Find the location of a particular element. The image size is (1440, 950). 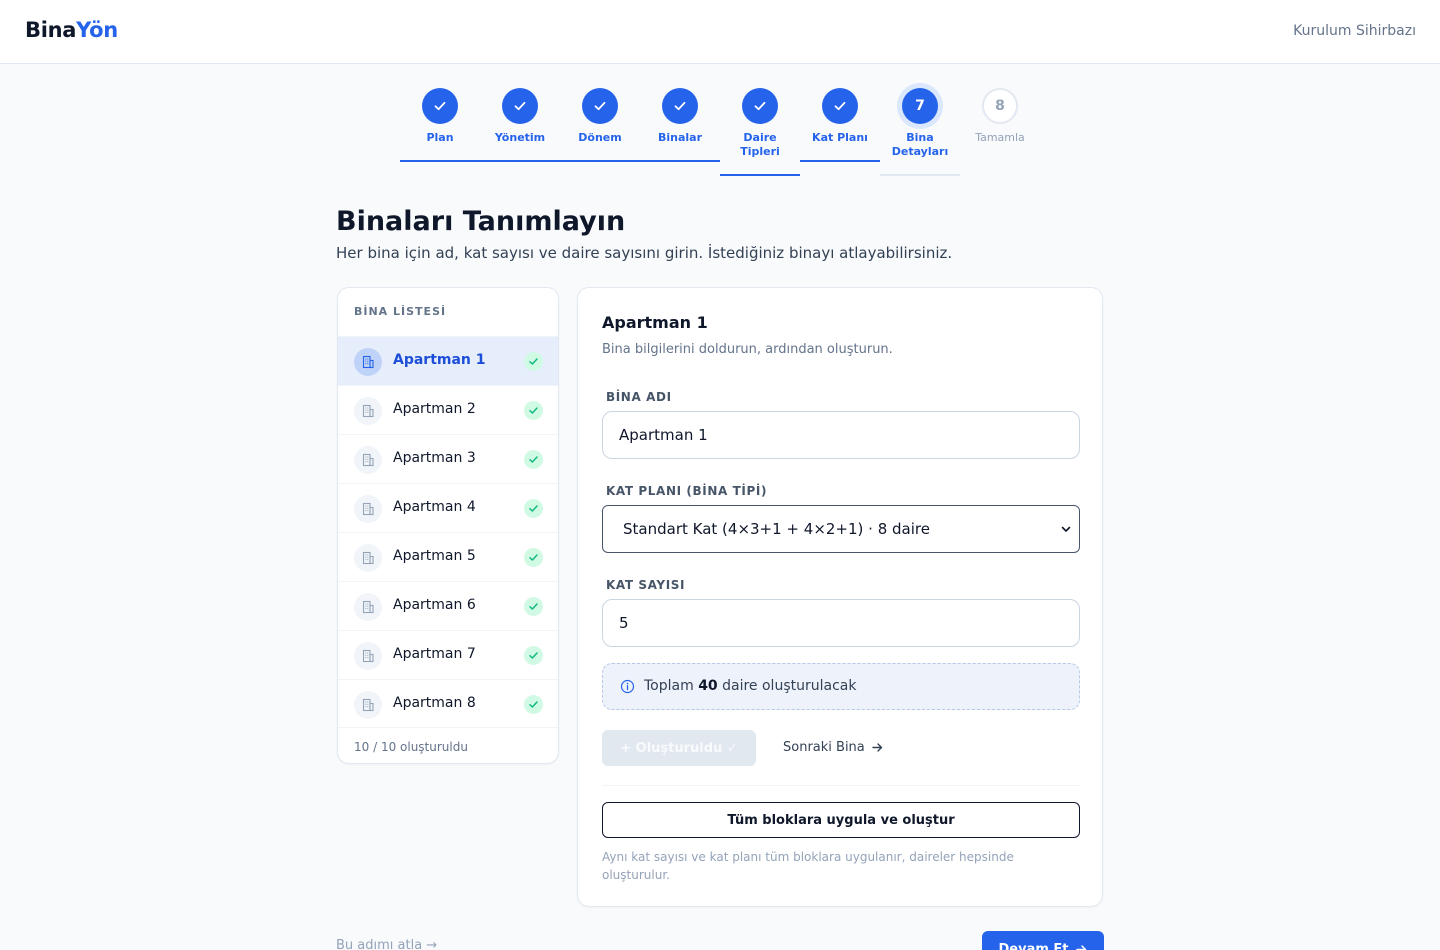

building-list-footer: 10 / 10 oluşturuldu is located at coordinates (448, 745).